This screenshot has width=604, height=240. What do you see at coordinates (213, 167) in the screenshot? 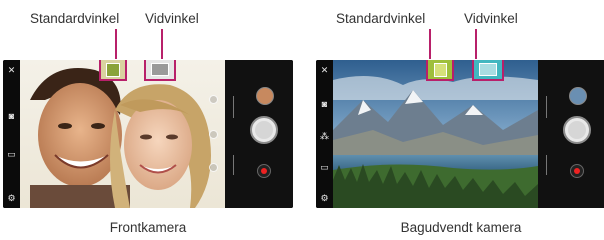
I see `brightness-button` at bounding box center [213, 167].